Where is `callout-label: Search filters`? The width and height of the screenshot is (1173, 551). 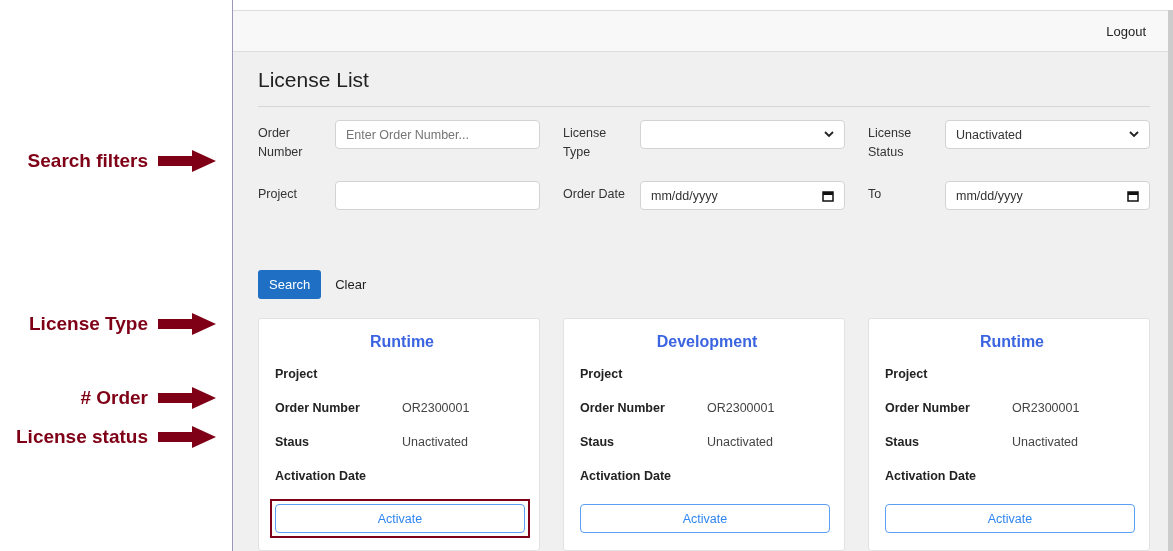
callout-label: Search filters is located at coordinates (87, 161).